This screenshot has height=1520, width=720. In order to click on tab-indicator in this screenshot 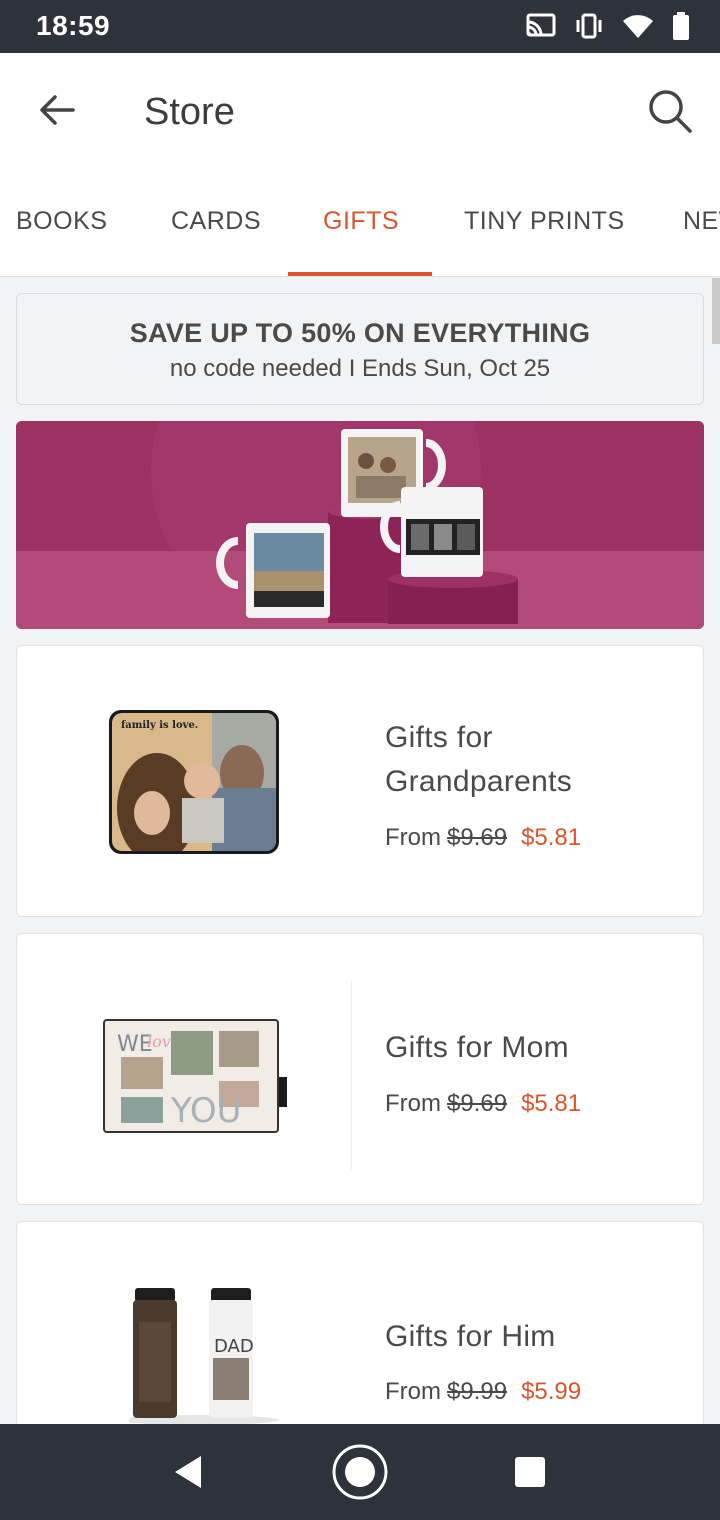, I will do `click(360, 274)`.